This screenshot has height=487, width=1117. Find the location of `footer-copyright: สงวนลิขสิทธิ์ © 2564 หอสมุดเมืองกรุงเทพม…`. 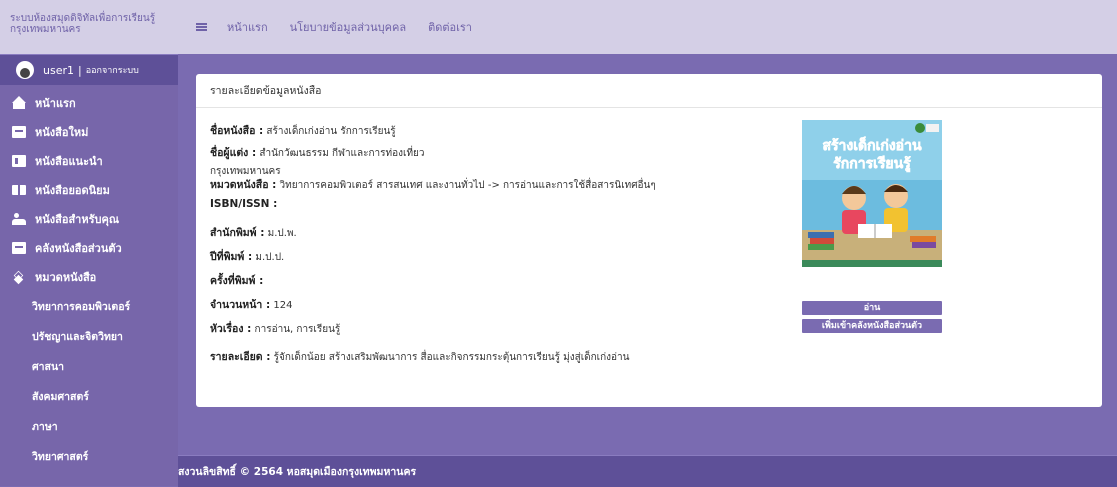

footer-copyright: สงวนลิขสิทธิ์ © 2564 หอสมุดเมืองกรุงเทพม… is located at coordinates (297, 472).